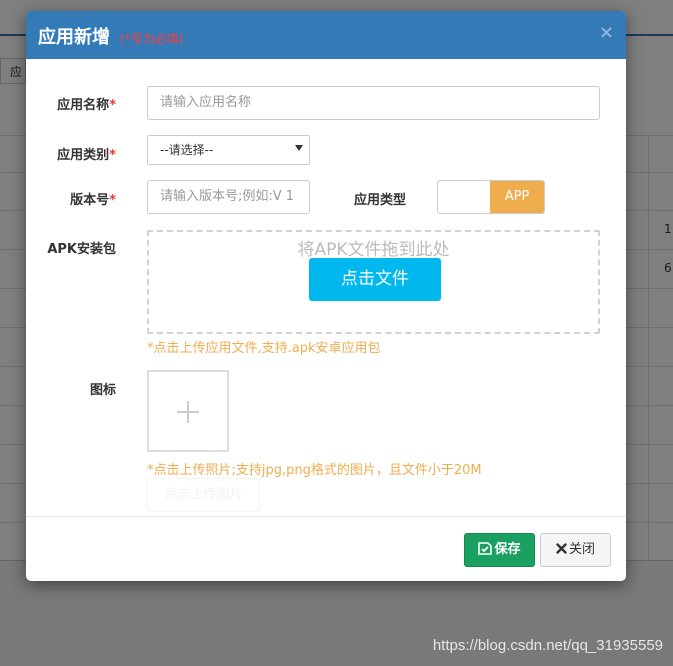 The height and width of the screenshot is (666, 673). Describe the element at coordinates (228, 150) in the screenshot. I see `app-category-select: --请选择--` at that location.